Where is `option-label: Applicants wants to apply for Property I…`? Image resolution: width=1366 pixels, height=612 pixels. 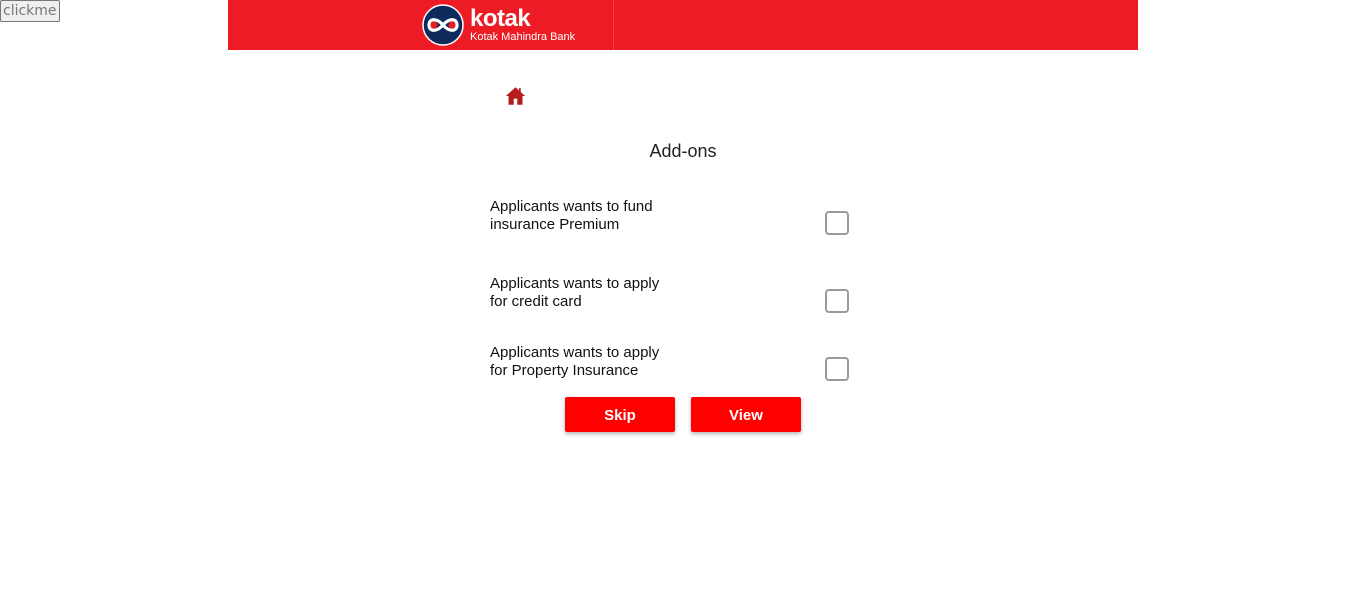
option-label: Applicants wants to apply for Property I… is located at coordinates (575, 361).